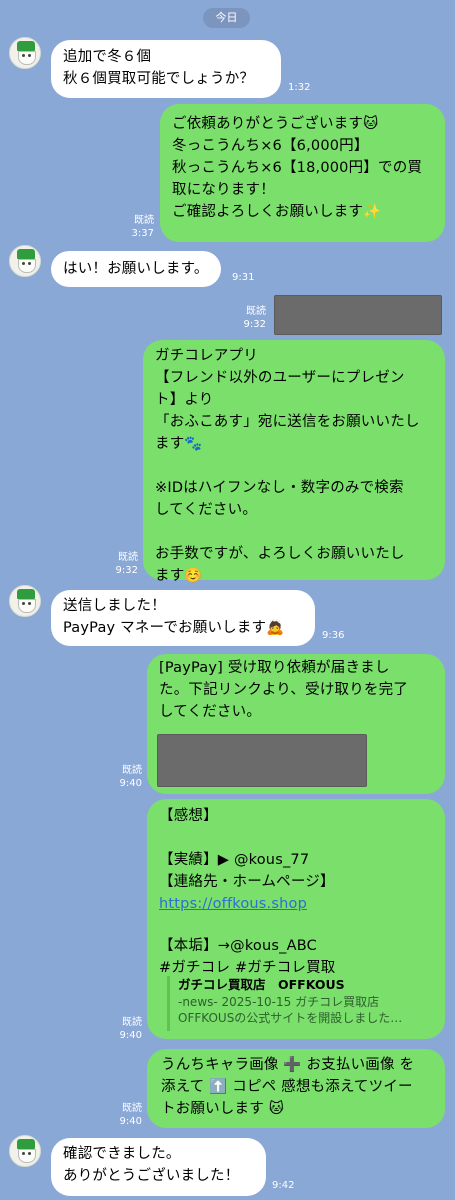  Describe the element at coordinates (243, 277) in the screenshot. I see `message-time: 9:31` at that location.